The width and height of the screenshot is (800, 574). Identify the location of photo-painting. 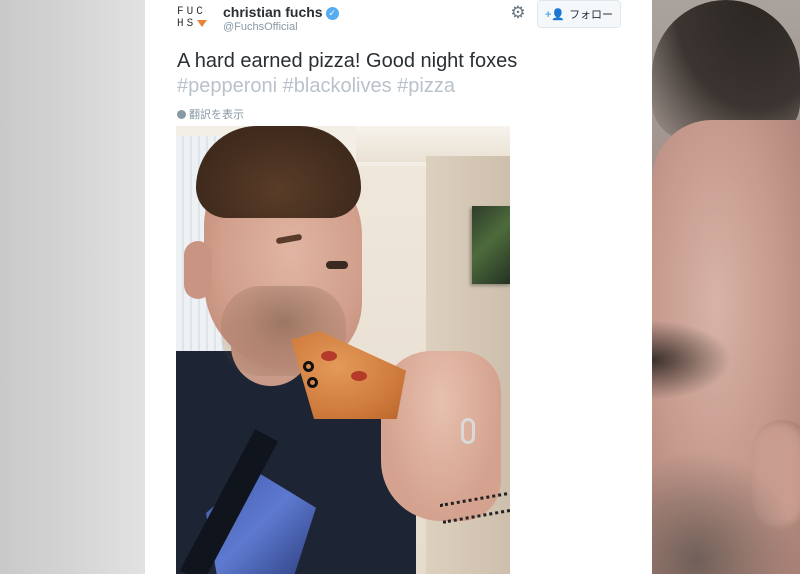
(491, 245).